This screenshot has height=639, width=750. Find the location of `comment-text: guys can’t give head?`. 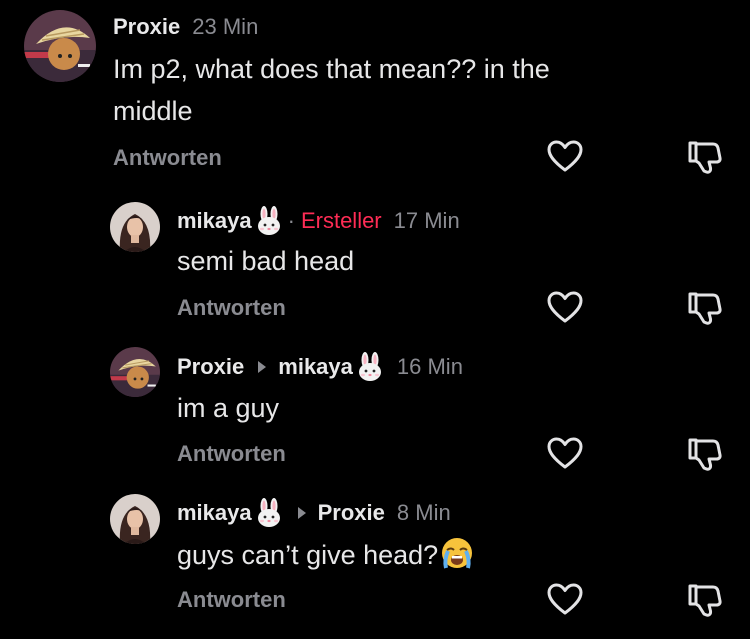

comment-text: guys can’t give head? is located at coordinates (308, 555).